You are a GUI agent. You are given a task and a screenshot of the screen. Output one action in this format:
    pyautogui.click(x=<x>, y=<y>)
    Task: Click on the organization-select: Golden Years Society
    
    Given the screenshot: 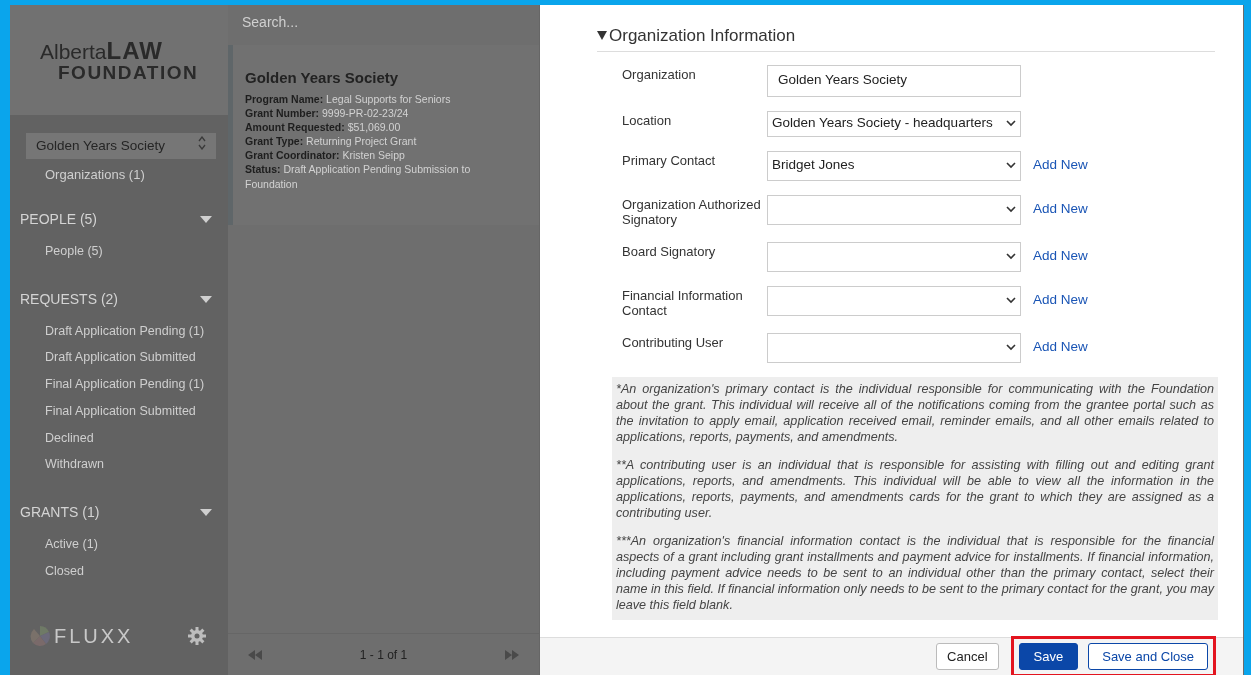 What is the action you would take?
    pyautogui.click(x=121, y=146)
    